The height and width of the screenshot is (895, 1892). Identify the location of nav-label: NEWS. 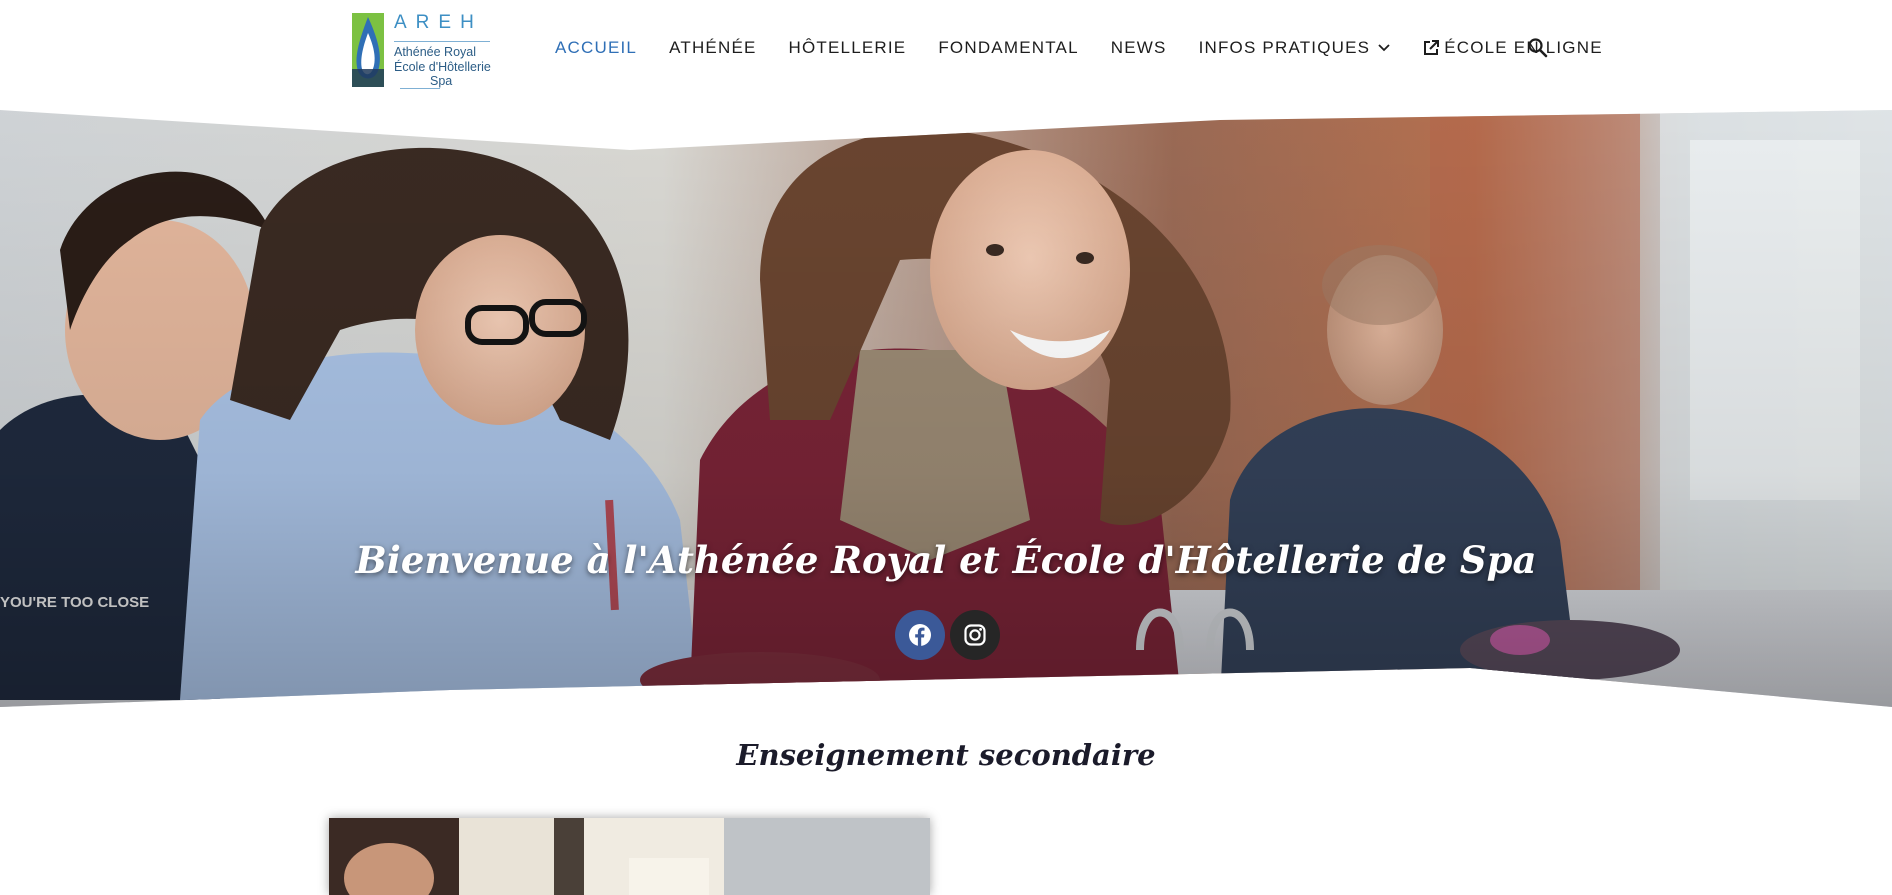
(1138, 47).